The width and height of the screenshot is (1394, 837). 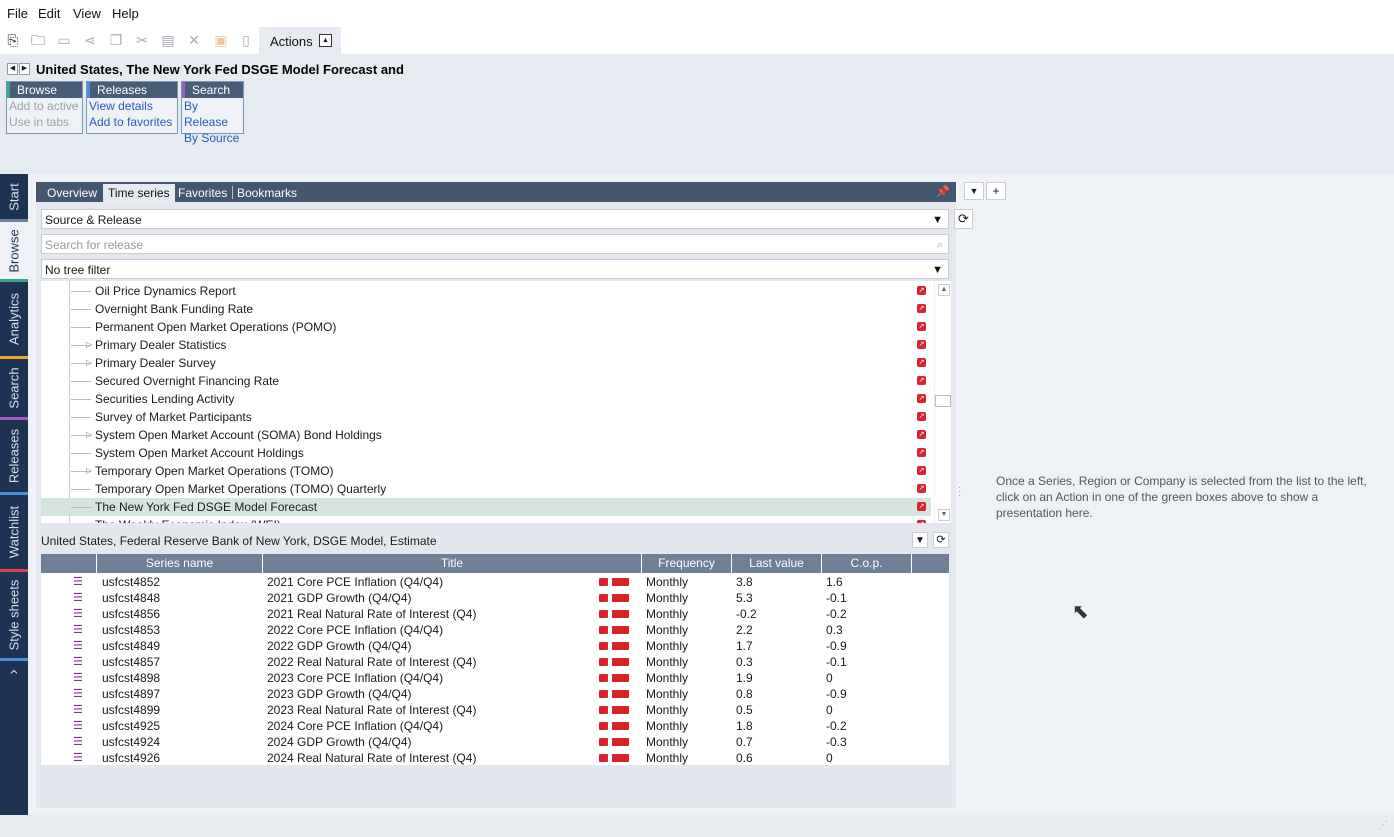 What do you see at coordinates (1383, 825) in the screenshot?
I see `resize-grip-icon: ⋰` at bounding box center [1383, 825].